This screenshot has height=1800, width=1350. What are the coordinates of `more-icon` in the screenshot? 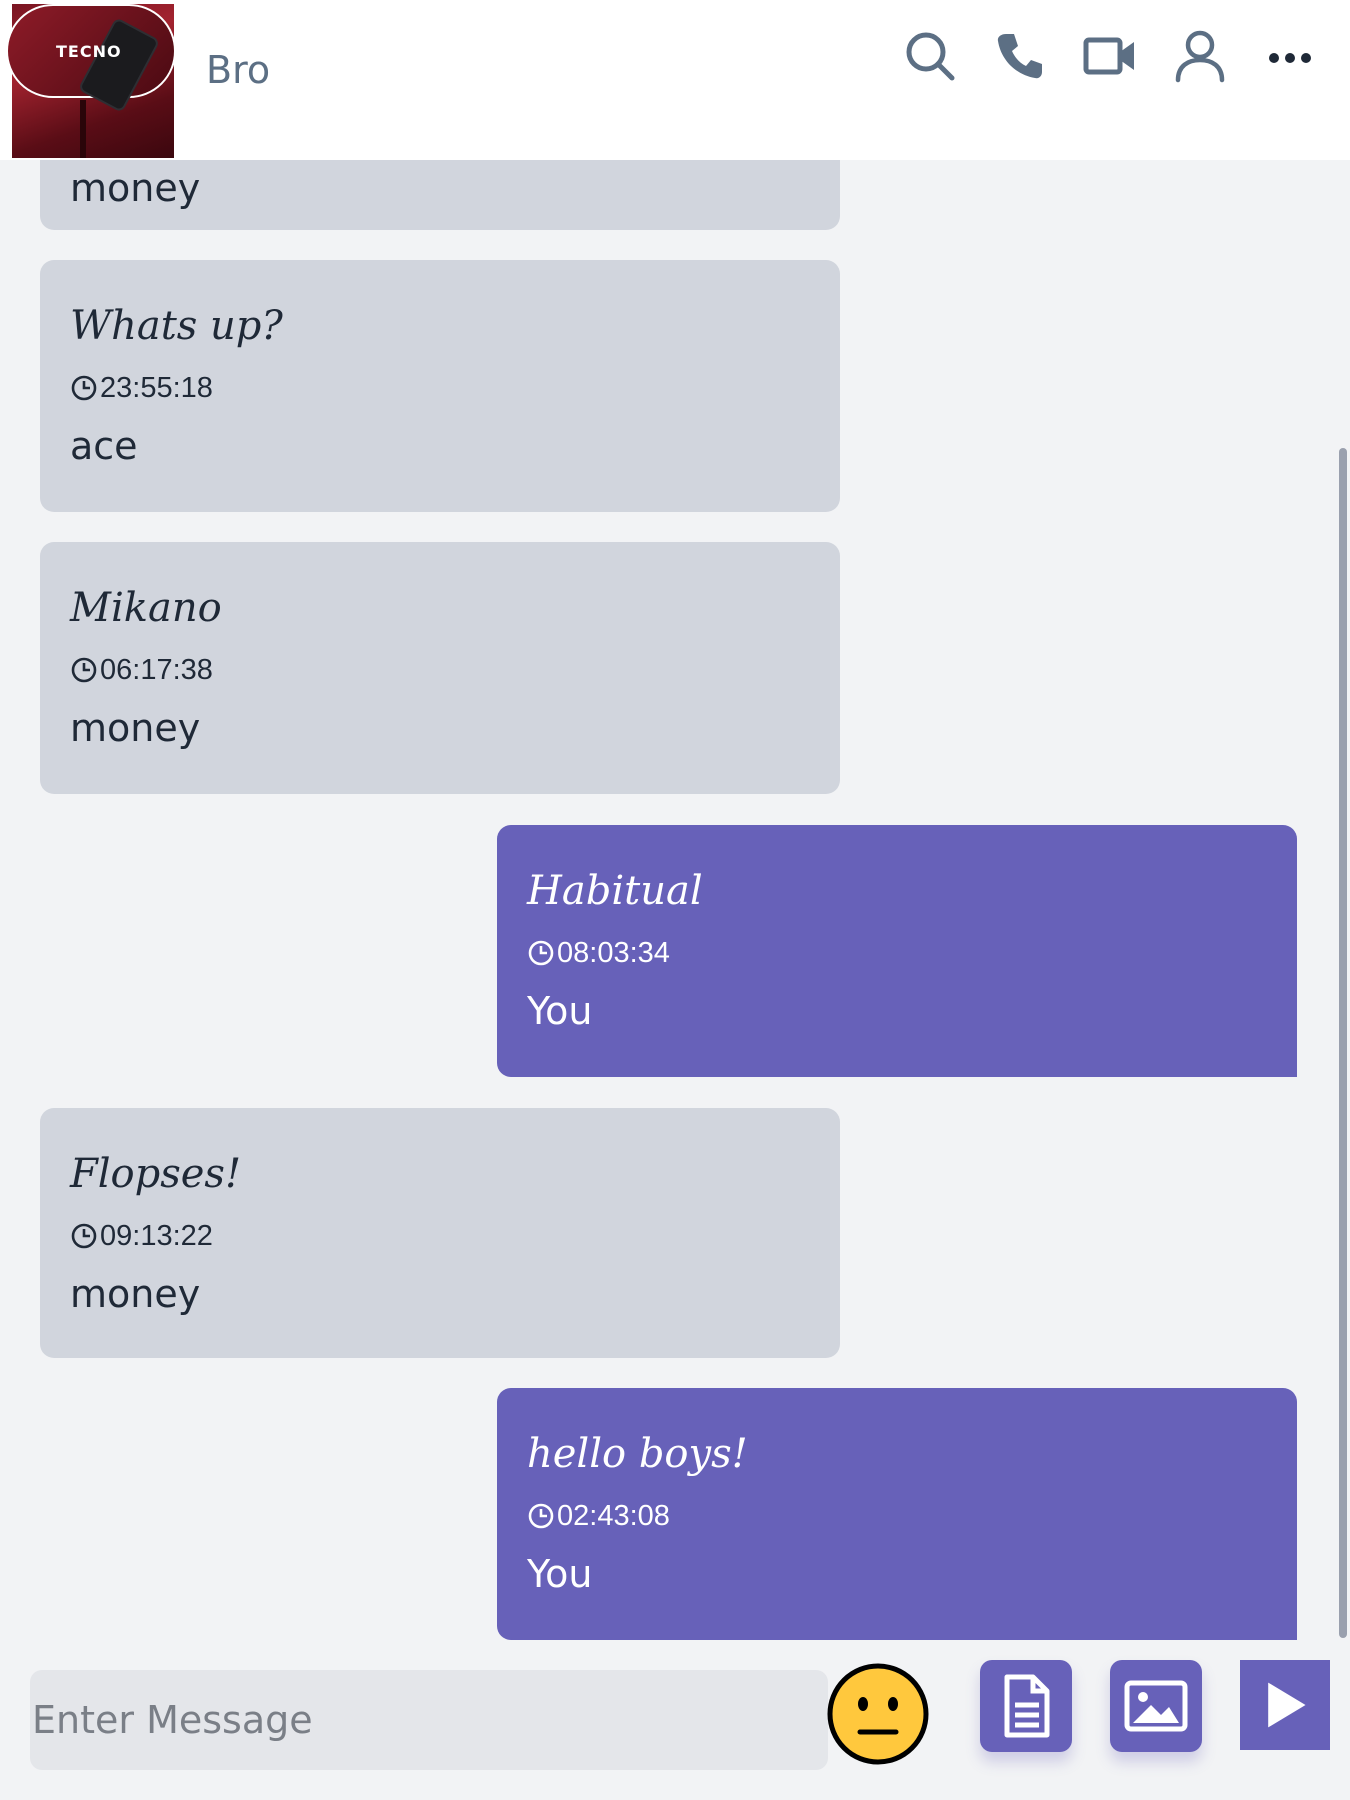 It's located at (1290, 56).